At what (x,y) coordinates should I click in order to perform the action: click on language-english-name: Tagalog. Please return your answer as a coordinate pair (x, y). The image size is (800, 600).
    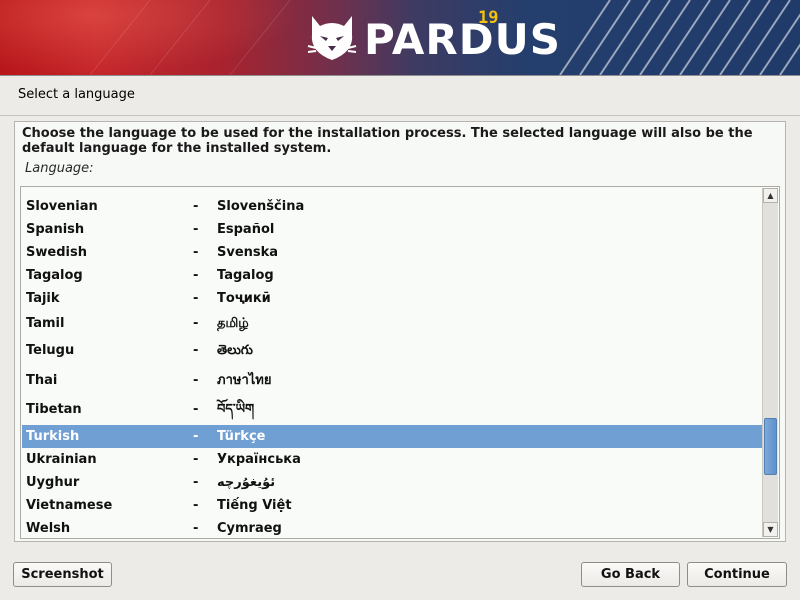
    Looking at the image, I should click on (54, 275).